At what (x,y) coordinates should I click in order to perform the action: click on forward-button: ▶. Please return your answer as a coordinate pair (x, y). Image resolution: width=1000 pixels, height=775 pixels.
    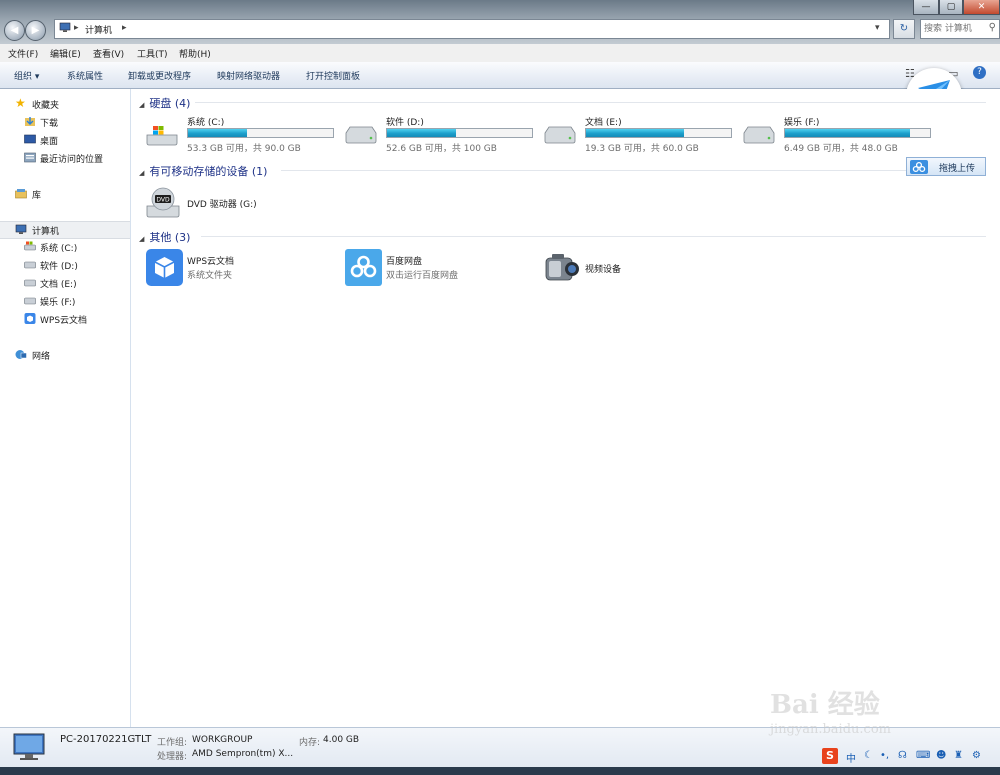
    Looking at the image, I should click on (35, 30).